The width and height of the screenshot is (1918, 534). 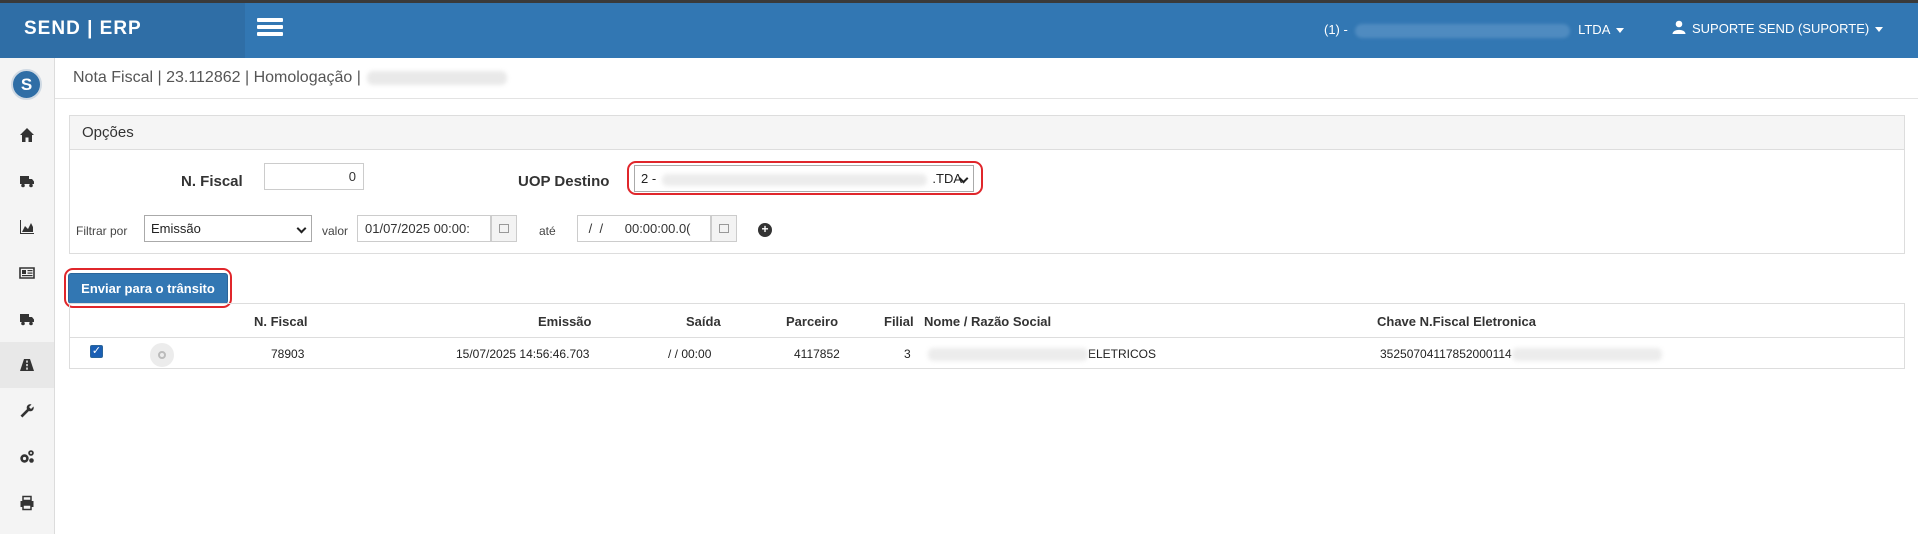 What do you see at coordinates (817, 354) in the screenshot?
I see `cell-parceiro: 4117852` at bounding box center [817, 354].